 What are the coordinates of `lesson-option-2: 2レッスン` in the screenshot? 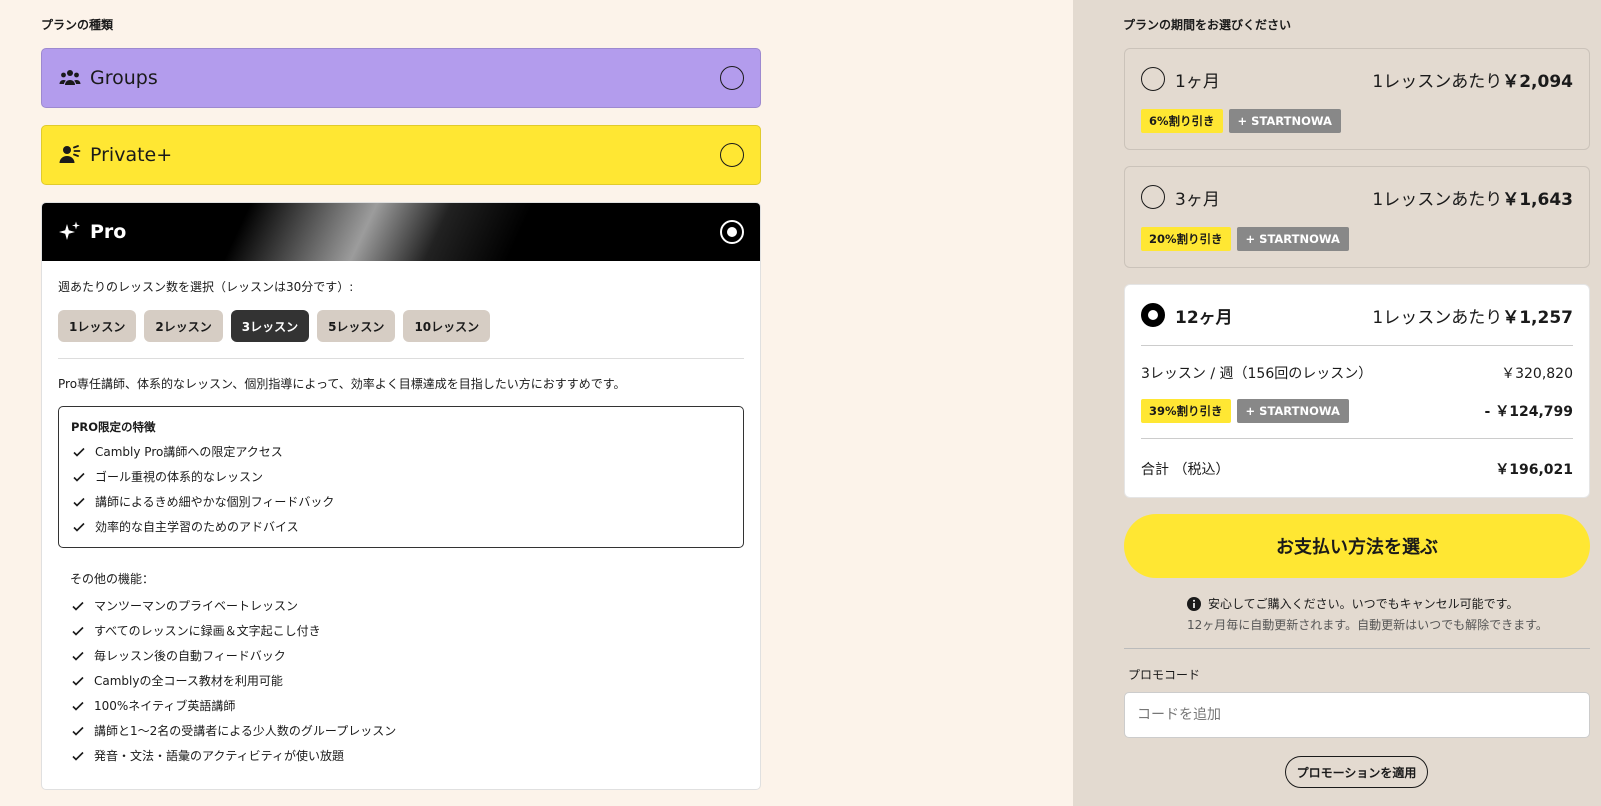 It's located at (183, 326).